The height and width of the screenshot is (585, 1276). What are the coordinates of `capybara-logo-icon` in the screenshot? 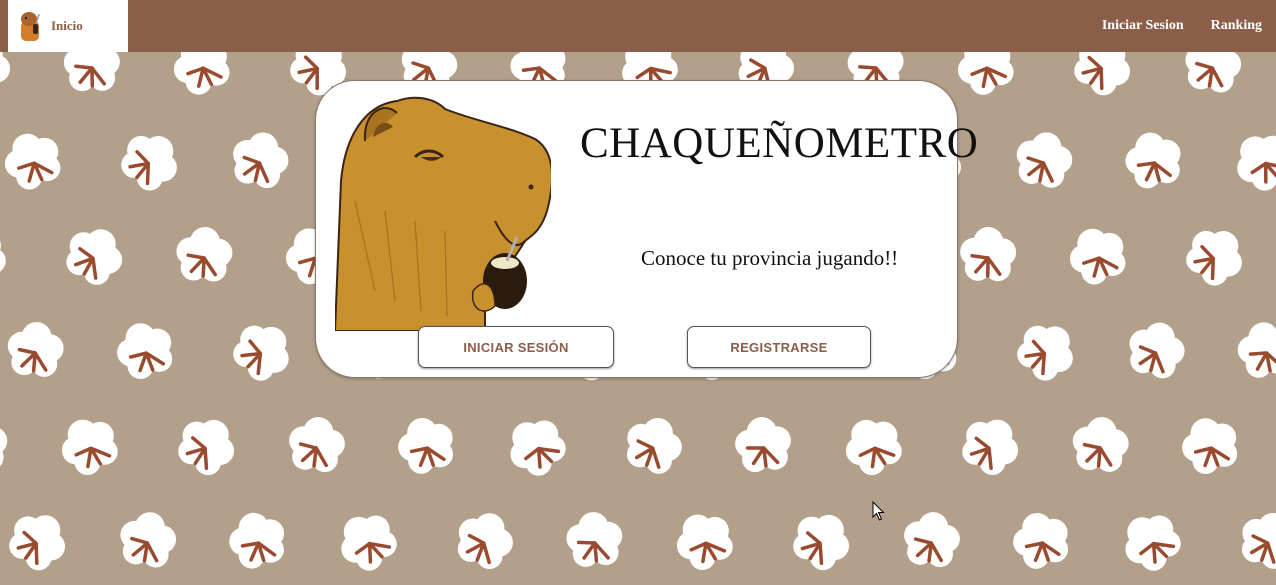 It's located at (30, 26).